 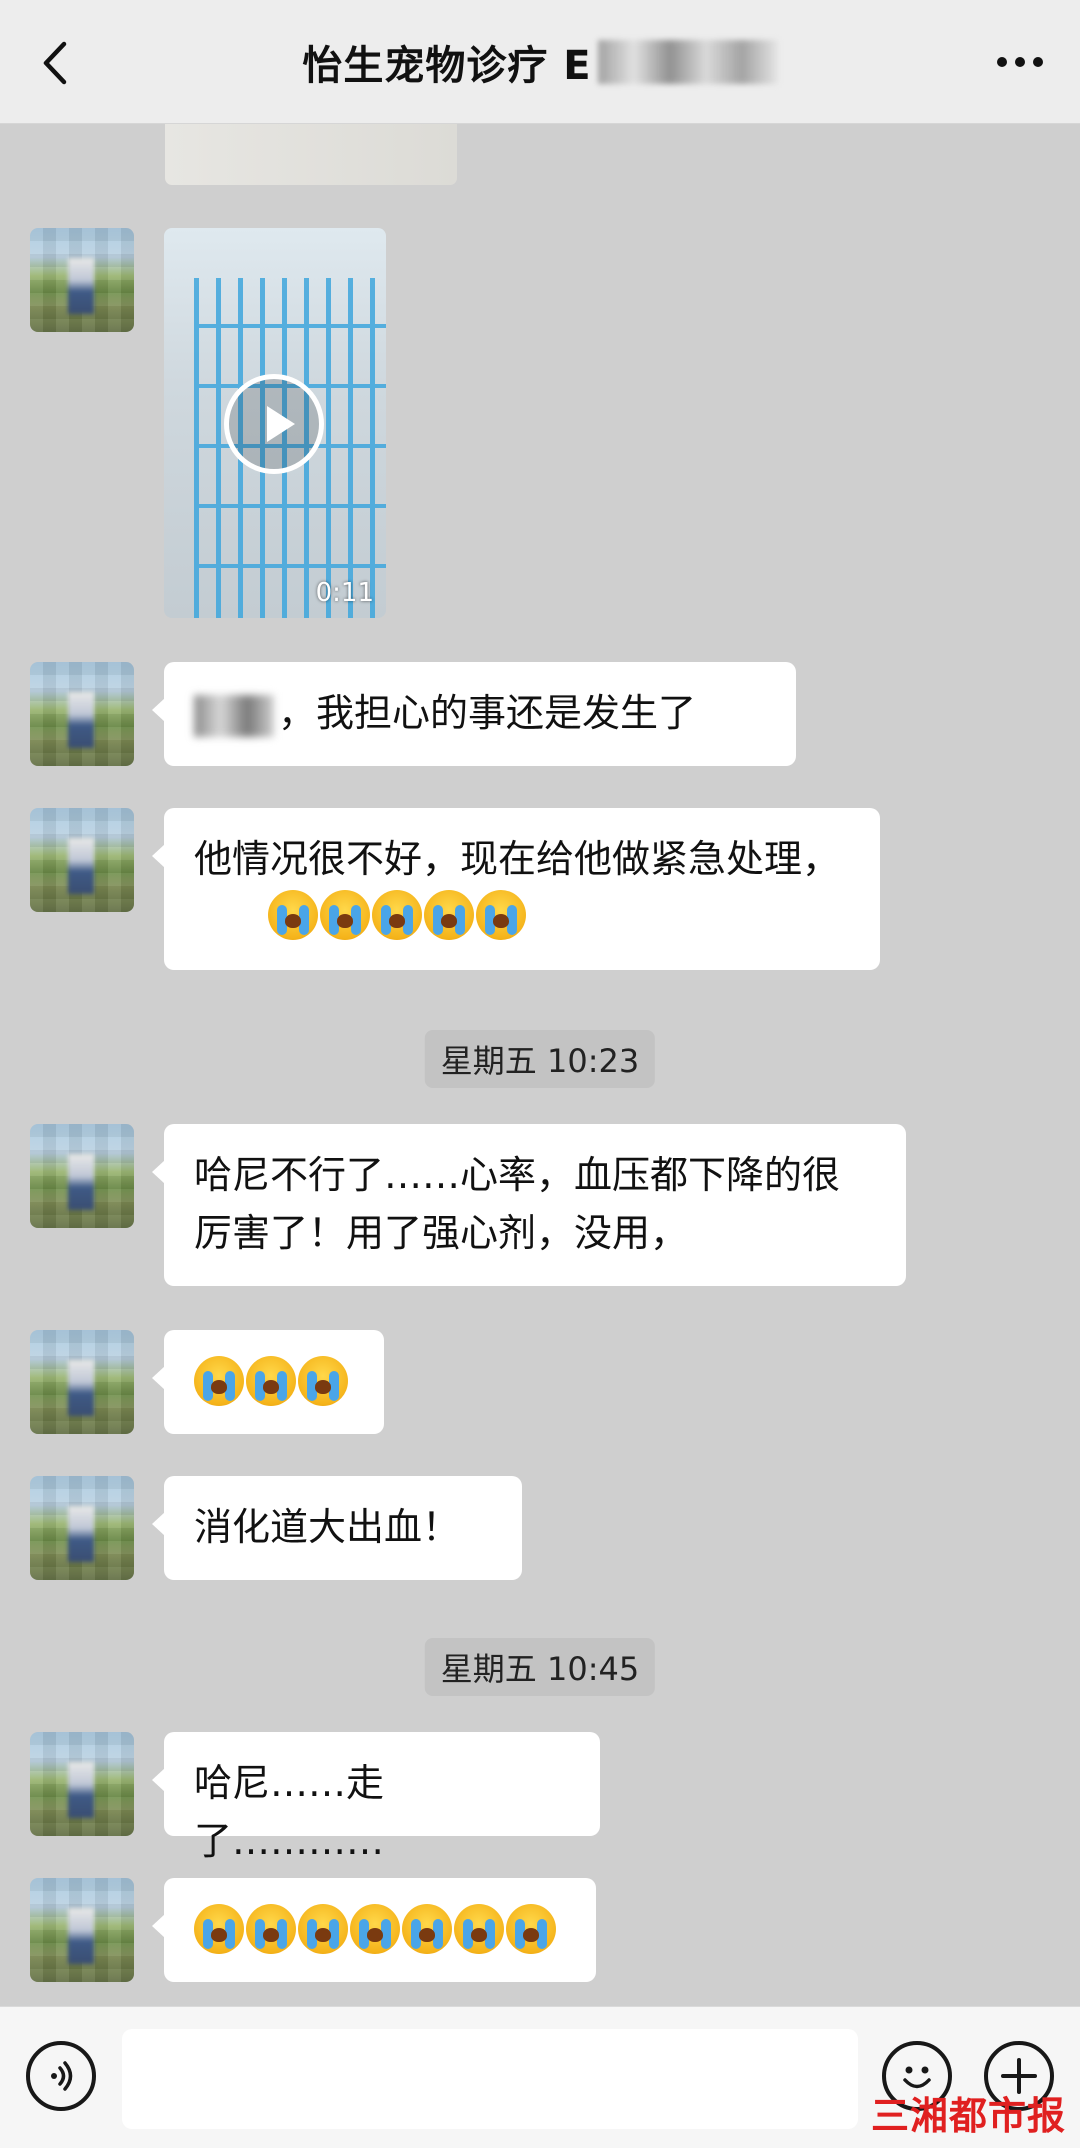 I want to click on input-bar: 三湘都市报, so click(x=540, y=2077).